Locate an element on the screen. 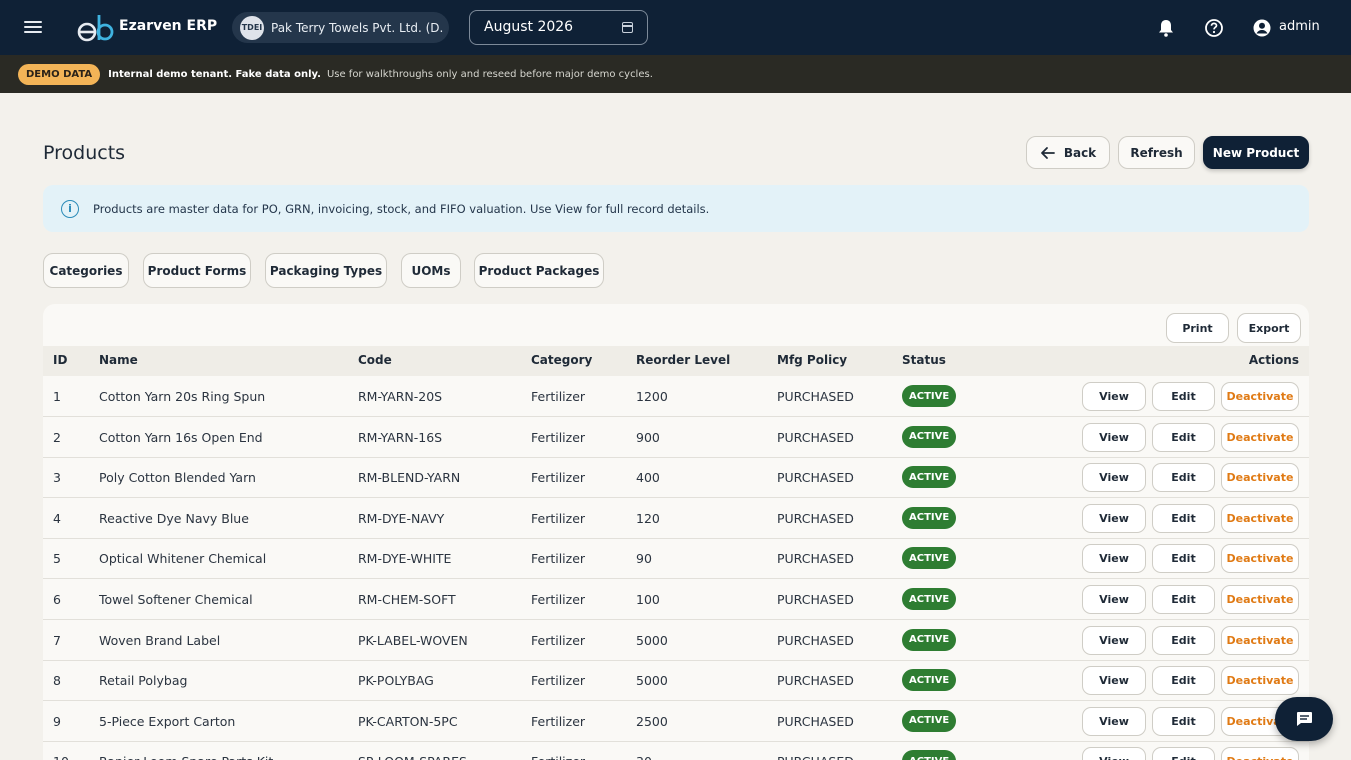 Image resolution: width=1351 pixels, height=760 pixels. chip-categories: Categories is located at coordinates (86, 270).